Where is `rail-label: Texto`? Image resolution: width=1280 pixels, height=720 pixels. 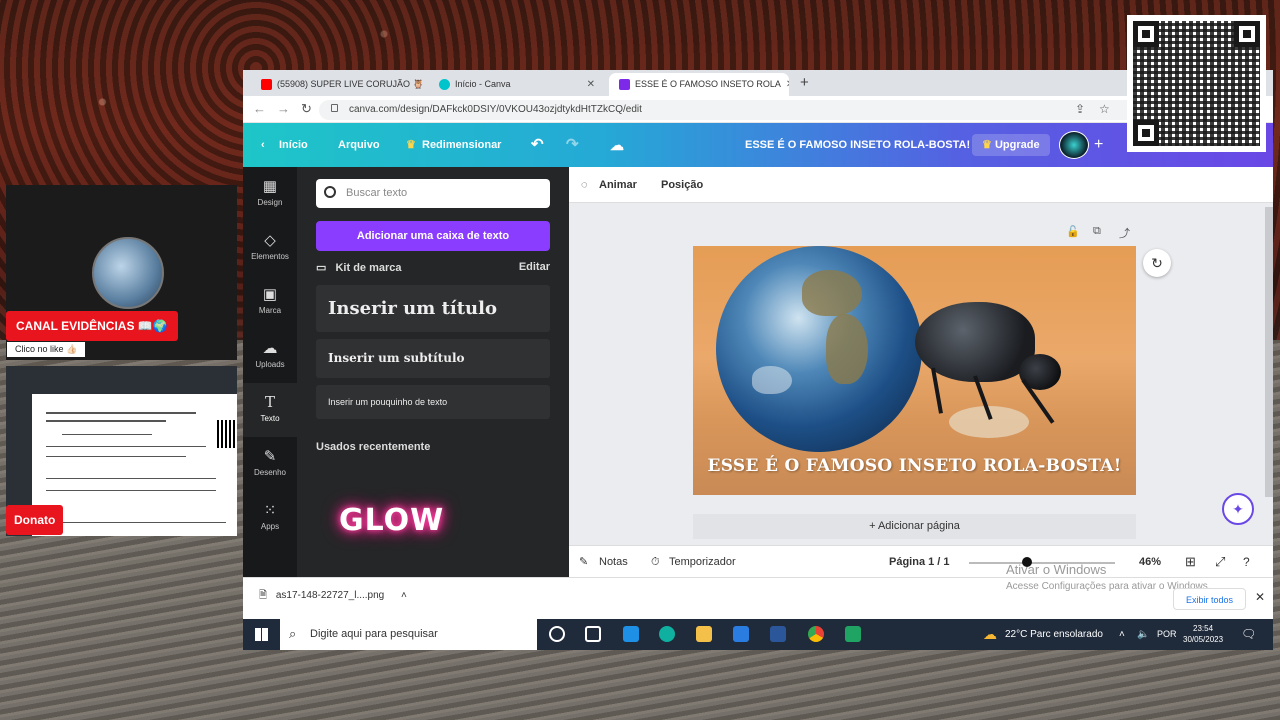 rail-label: Texto is located at coordinates (270, 418).